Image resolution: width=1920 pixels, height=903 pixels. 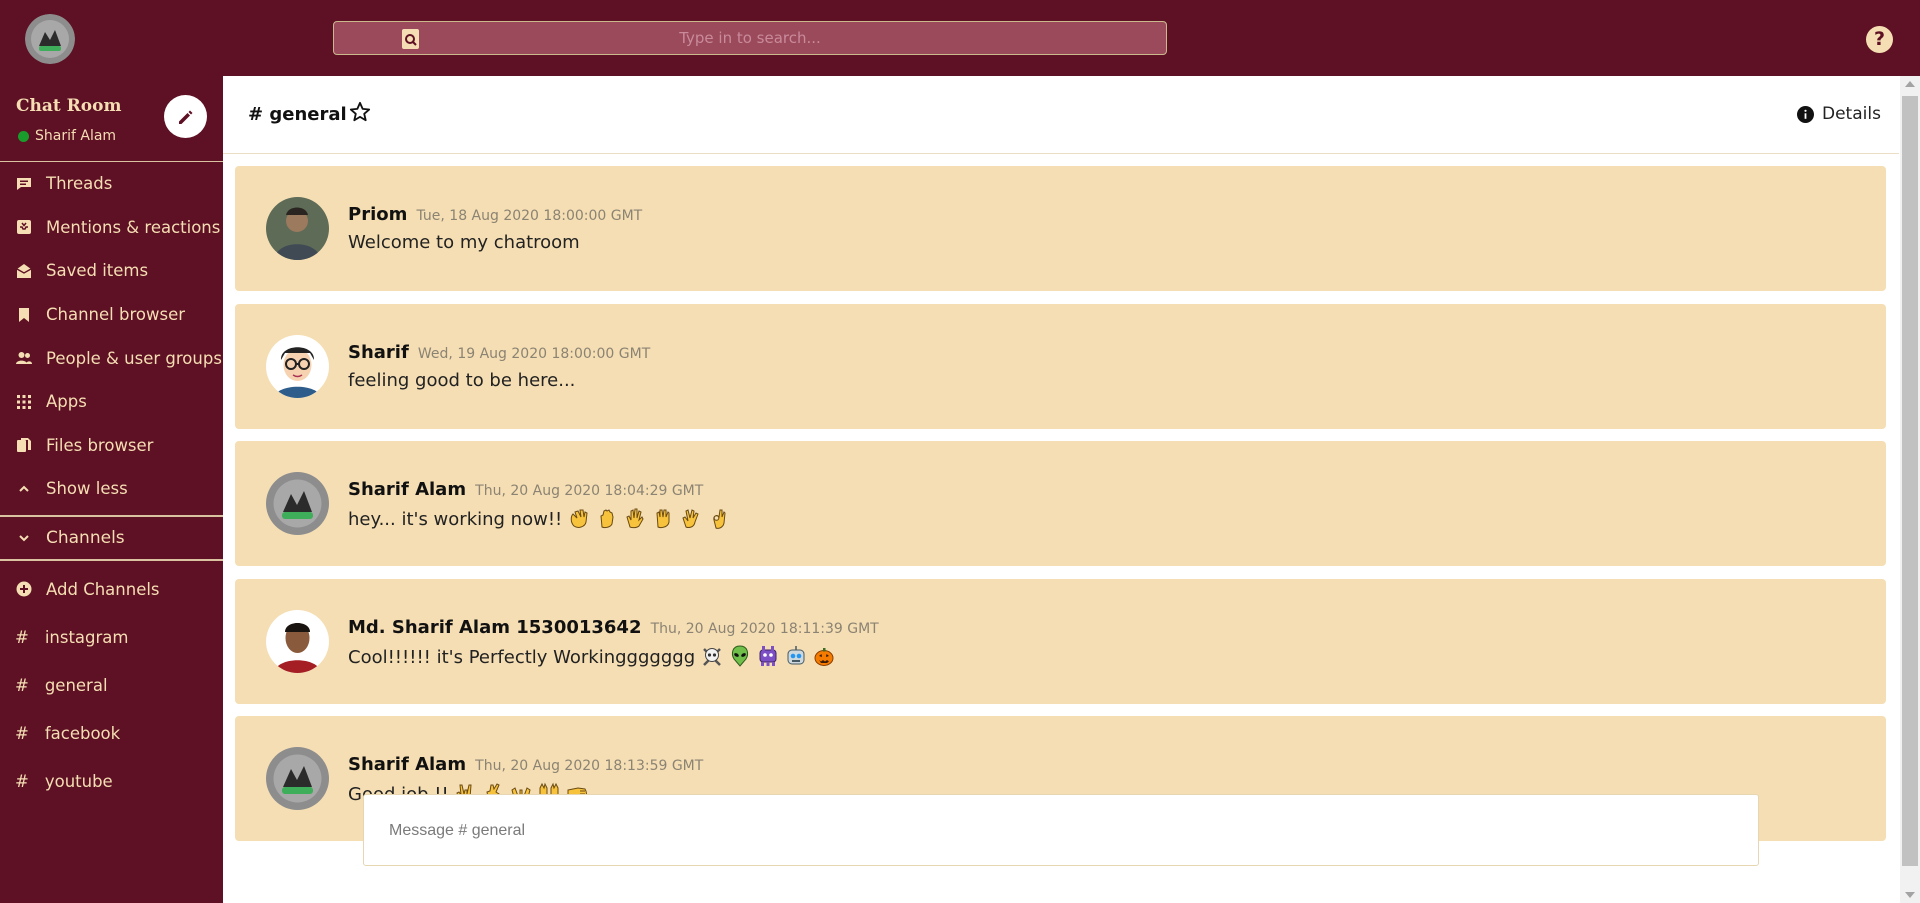 I want to click on channel-general: # general, so click(x=111, y=685).